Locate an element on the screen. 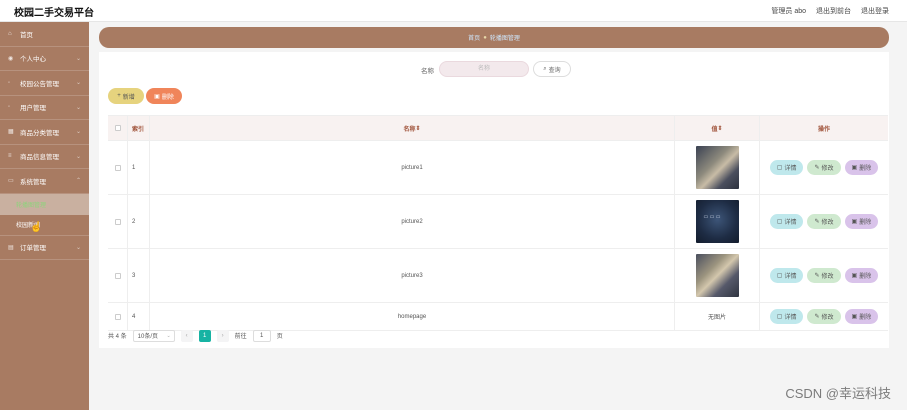 The width and height of the screenshot is (907, 410). user-icon: ◉ is located at coordinates (11, 58).